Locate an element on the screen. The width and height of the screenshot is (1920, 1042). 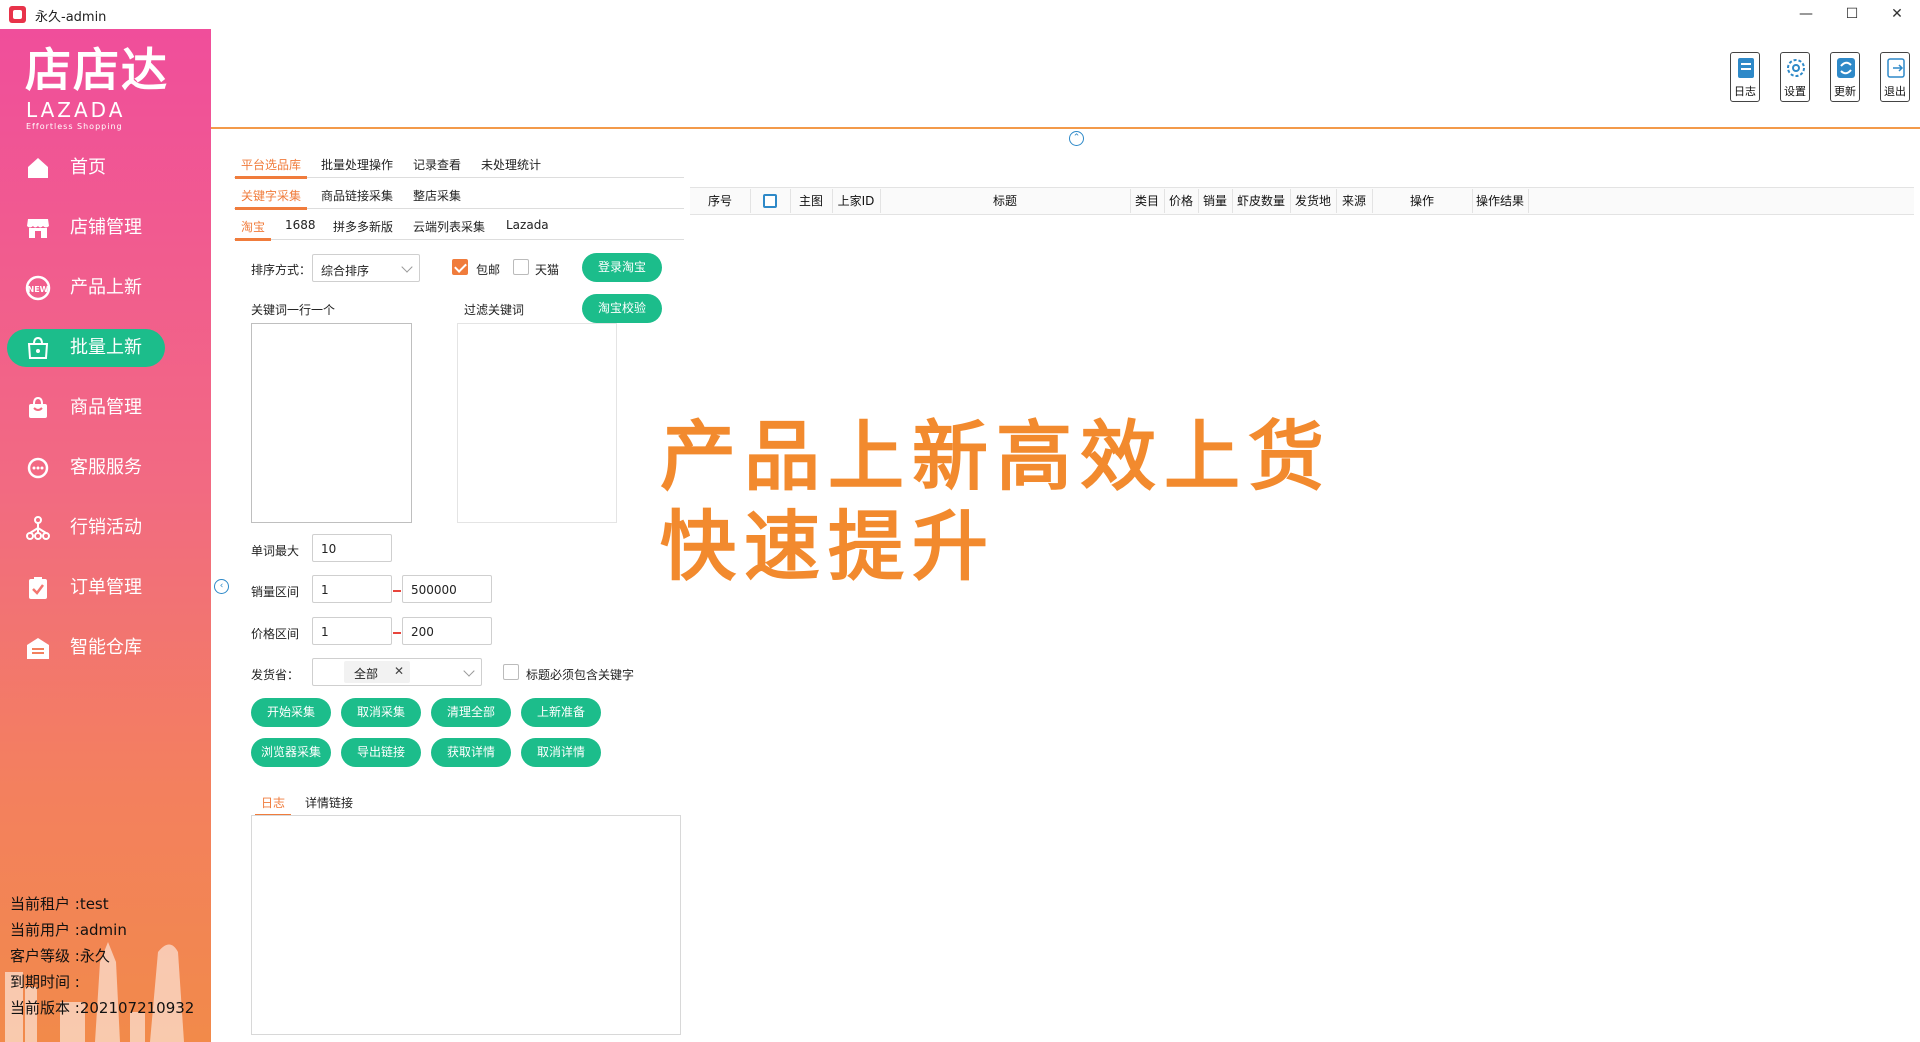
tmall-label: 天猫 is located at coordinates (547, 270).